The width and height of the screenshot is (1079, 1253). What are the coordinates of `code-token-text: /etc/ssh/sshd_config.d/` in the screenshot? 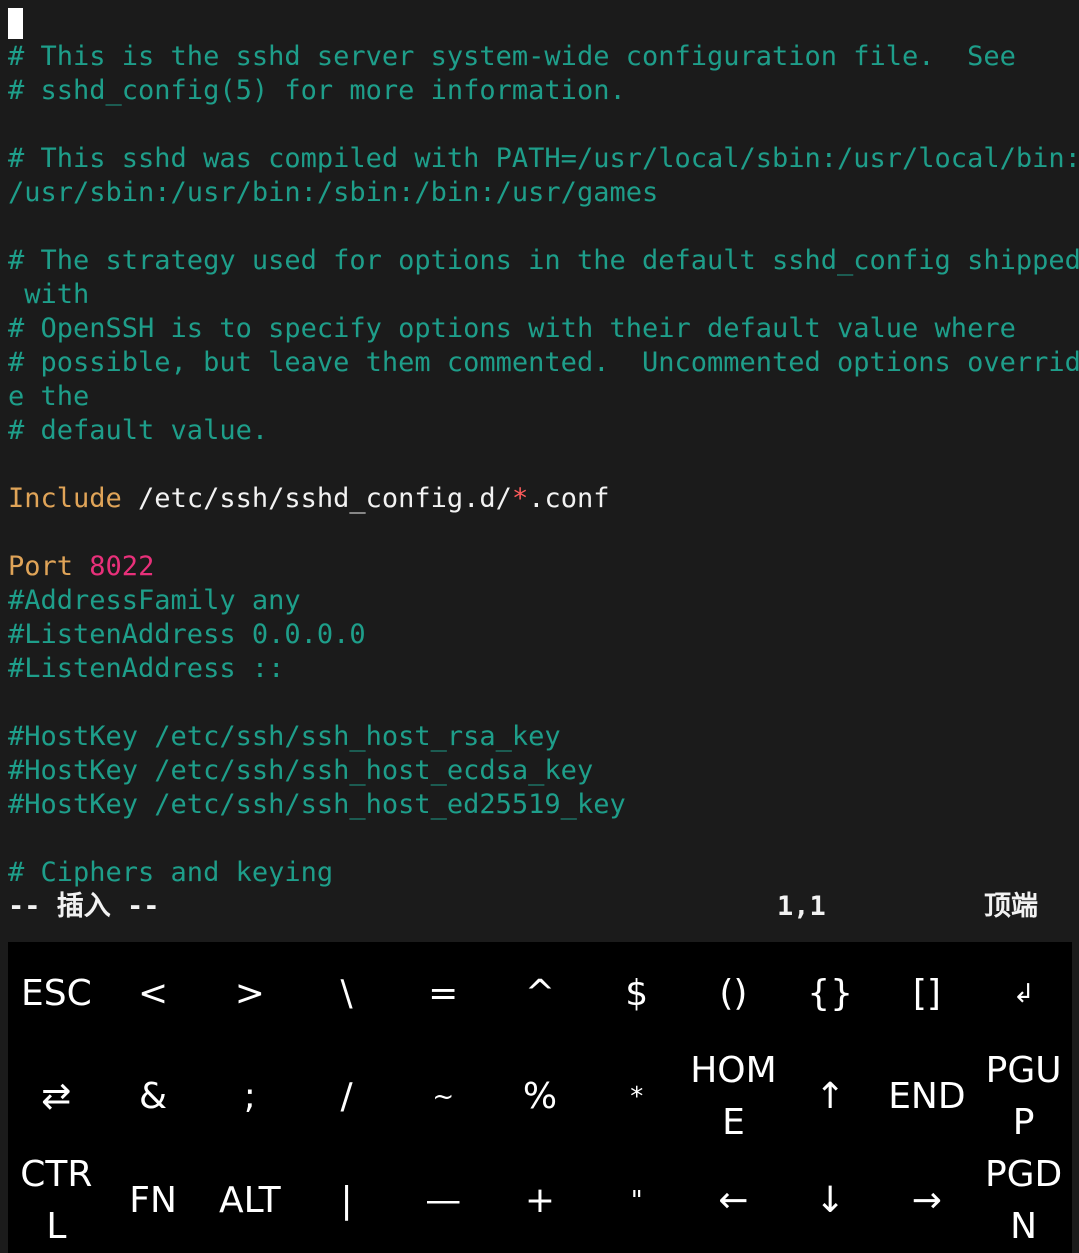 It's located at (316, 498).